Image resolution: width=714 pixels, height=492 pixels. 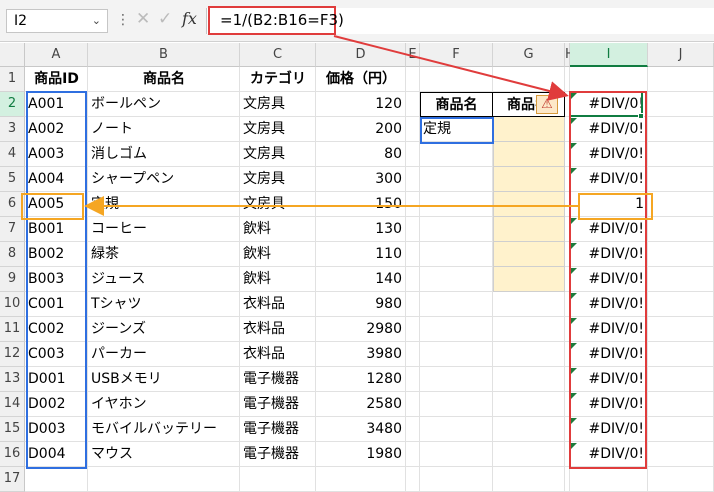 What do you see at coordinates (451, 68) in the screenshot?
I see `formula-arrow` at bounding box center [451, 68].